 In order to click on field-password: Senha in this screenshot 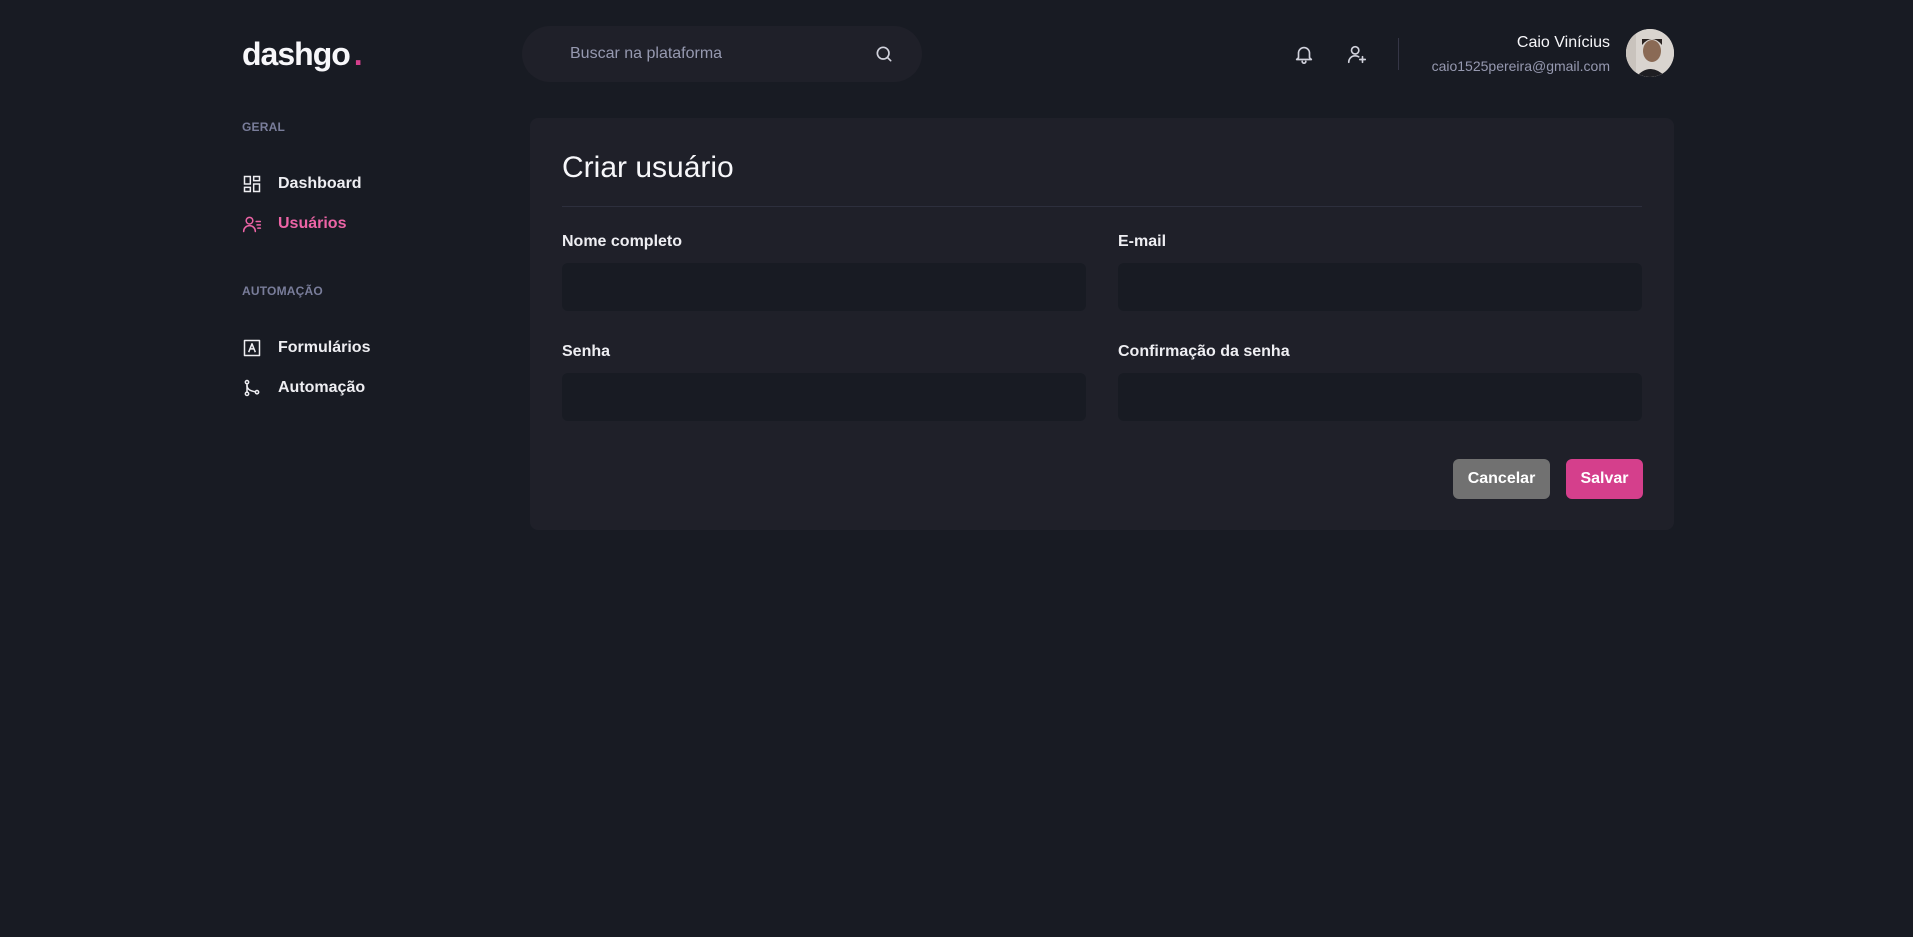, I will do `click(824, 382)`.